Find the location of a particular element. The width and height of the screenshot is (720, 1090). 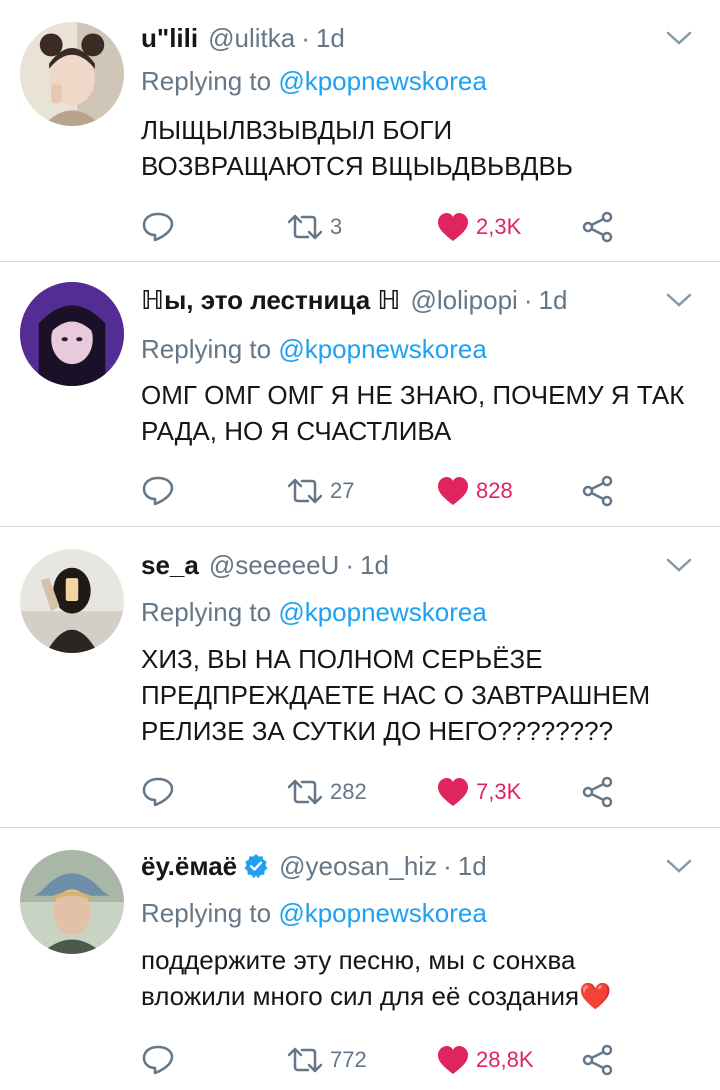

like-count: 828 is located at coordinates (494, 490).